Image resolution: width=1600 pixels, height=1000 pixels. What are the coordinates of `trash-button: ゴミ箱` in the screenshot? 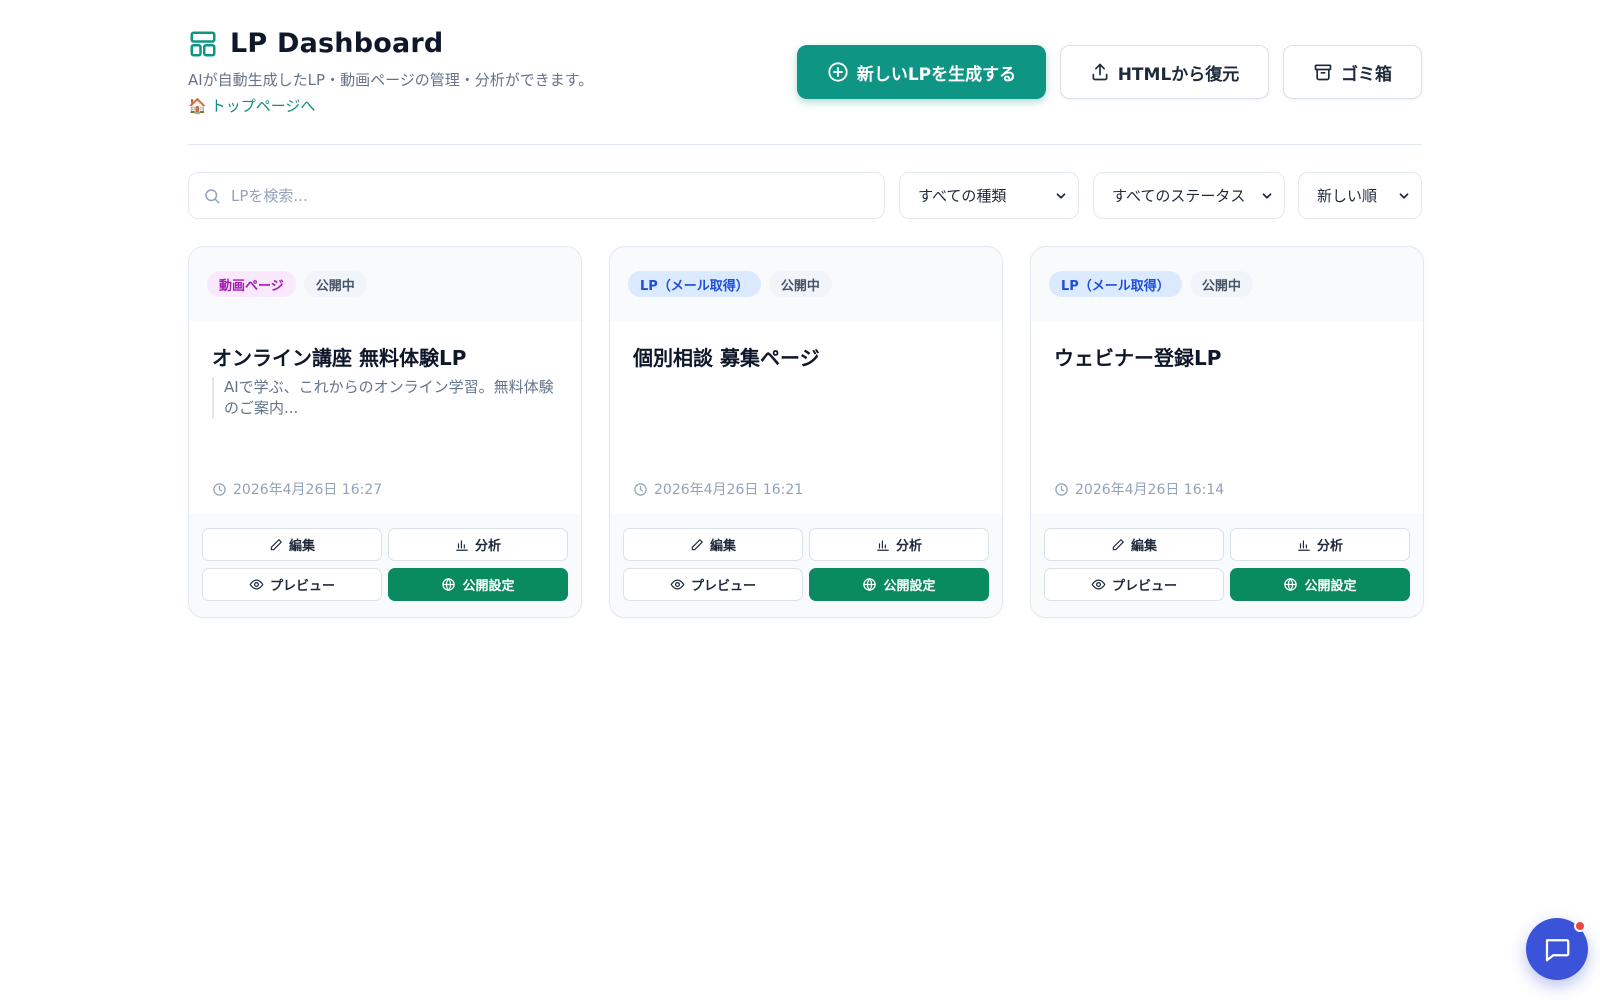 It's located at (1352, 72).